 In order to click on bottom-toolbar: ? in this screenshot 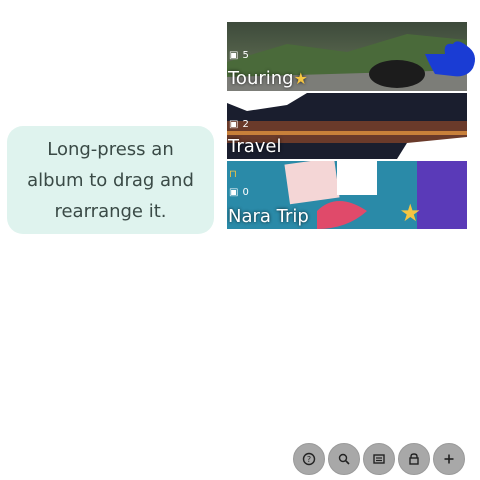, I will do `click(379, 459)`.